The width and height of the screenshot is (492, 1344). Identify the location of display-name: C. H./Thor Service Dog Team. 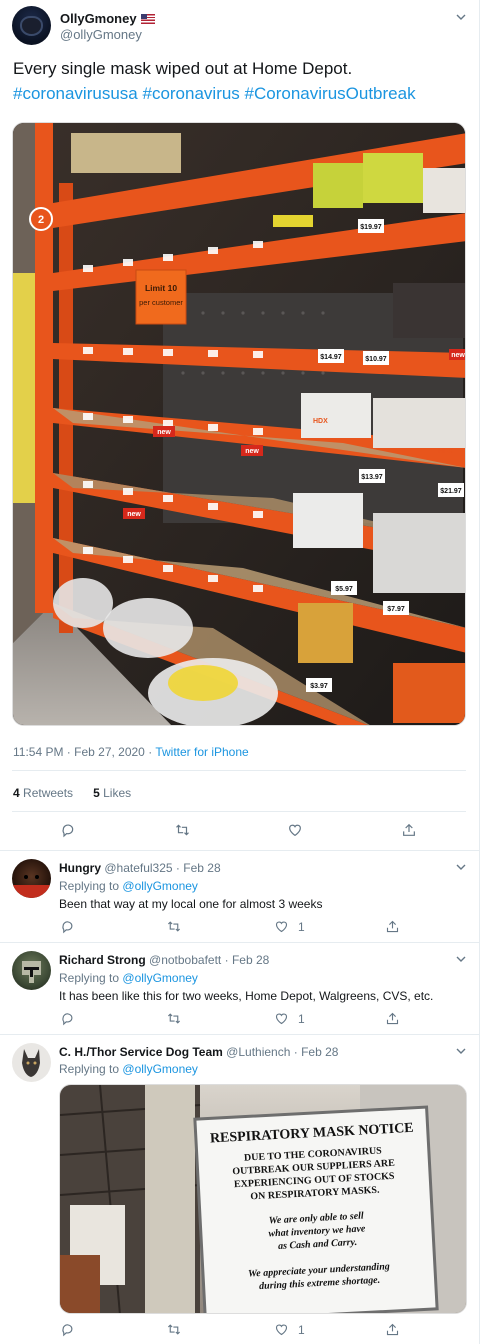
(141, 1052).